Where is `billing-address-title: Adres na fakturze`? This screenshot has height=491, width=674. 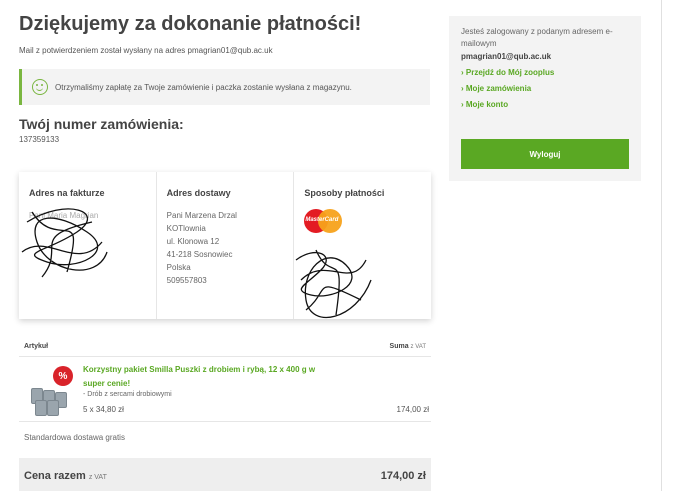
billing-address-title: Adres na fakturze is located at coordinates (67, 193).